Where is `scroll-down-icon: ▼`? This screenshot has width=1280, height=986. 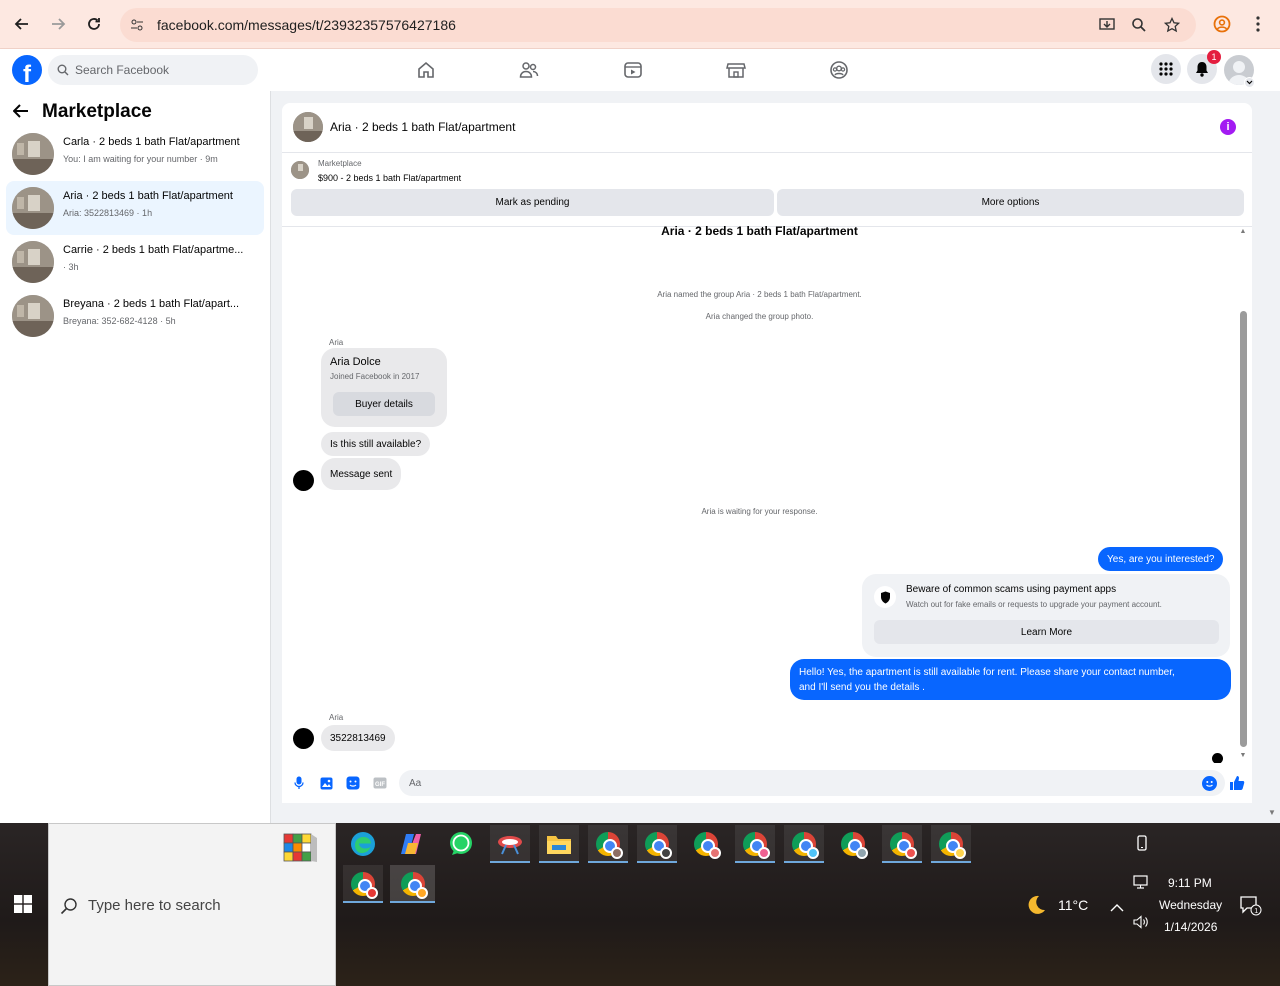
scroll-down-icon: ▼ is located at coordinates (1243, 755).